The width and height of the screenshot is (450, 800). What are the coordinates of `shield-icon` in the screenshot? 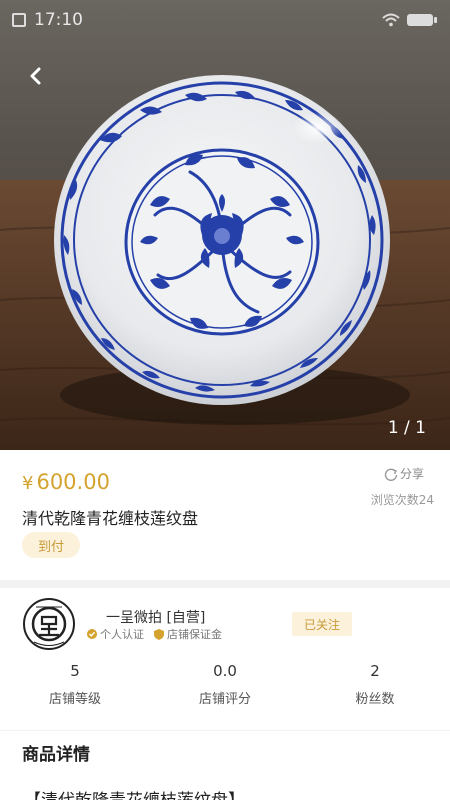 It's located at (159, 634).